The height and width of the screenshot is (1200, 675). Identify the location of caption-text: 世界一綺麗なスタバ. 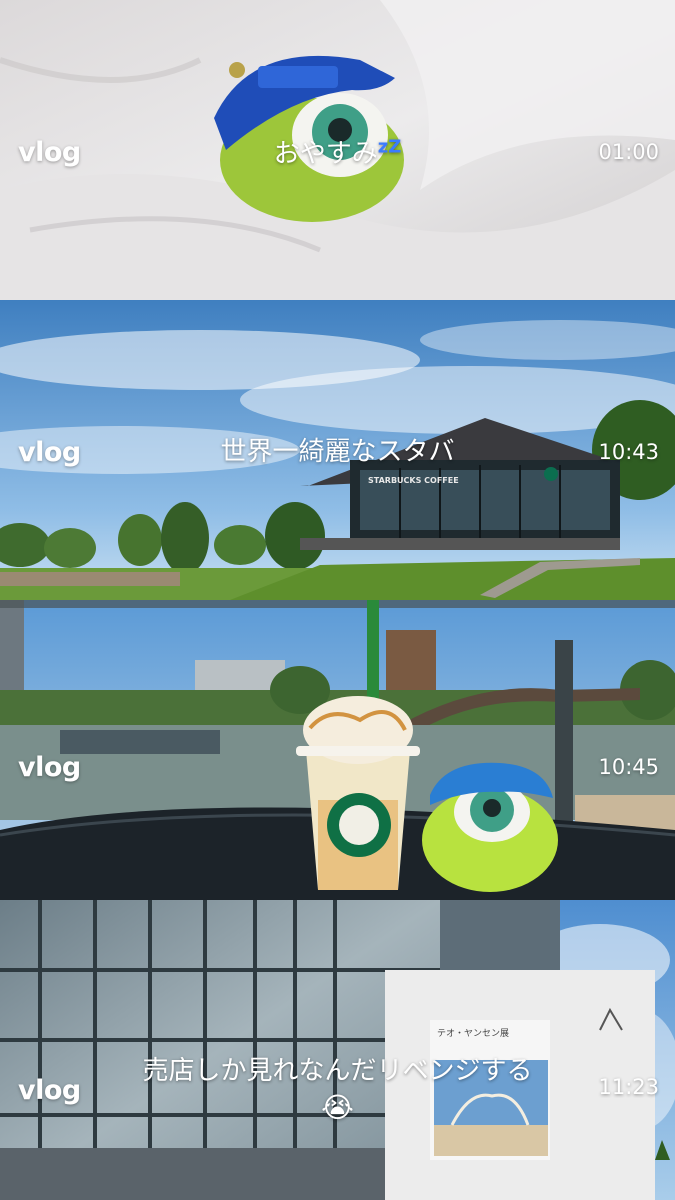
(337, 452).